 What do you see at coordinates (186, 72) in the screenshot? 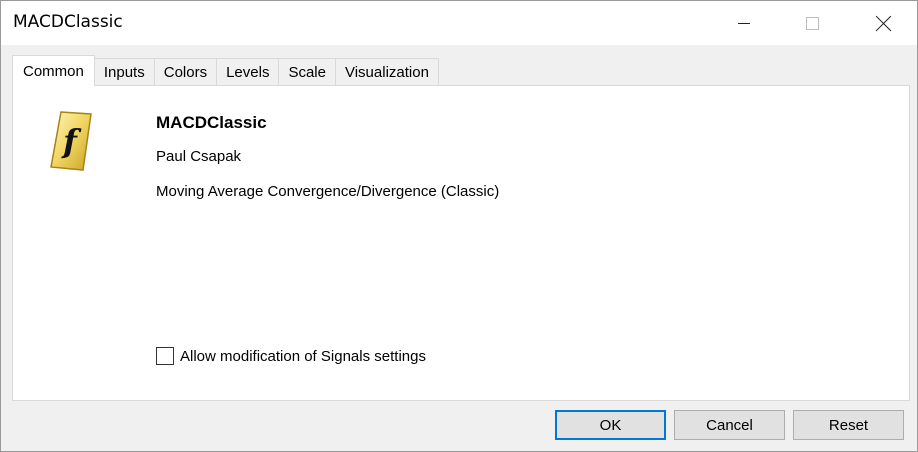
I see `tab-colors: Colors` at bounding box center [186, 72].